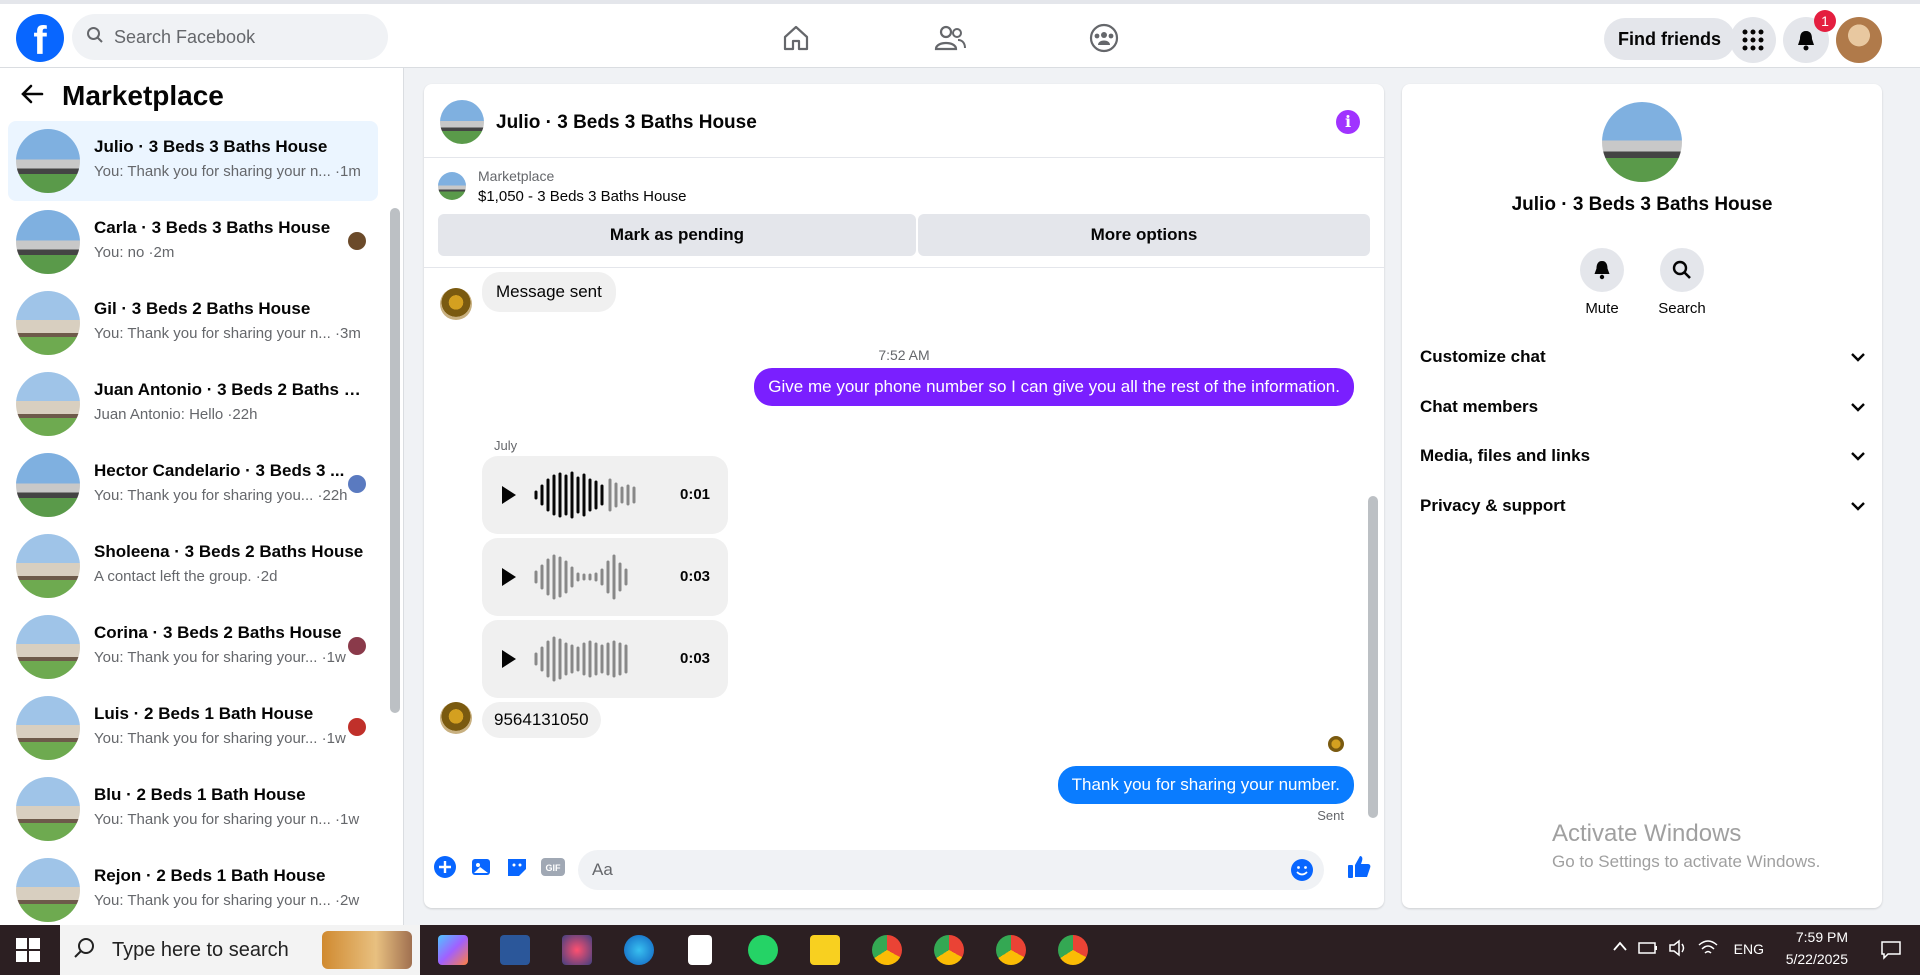 Image resolution: width=1920 pixels, height=975 pixels. Describe the element at coordinates (32, 96) in the screenshot. I see `back-arrow-icon` at that location.